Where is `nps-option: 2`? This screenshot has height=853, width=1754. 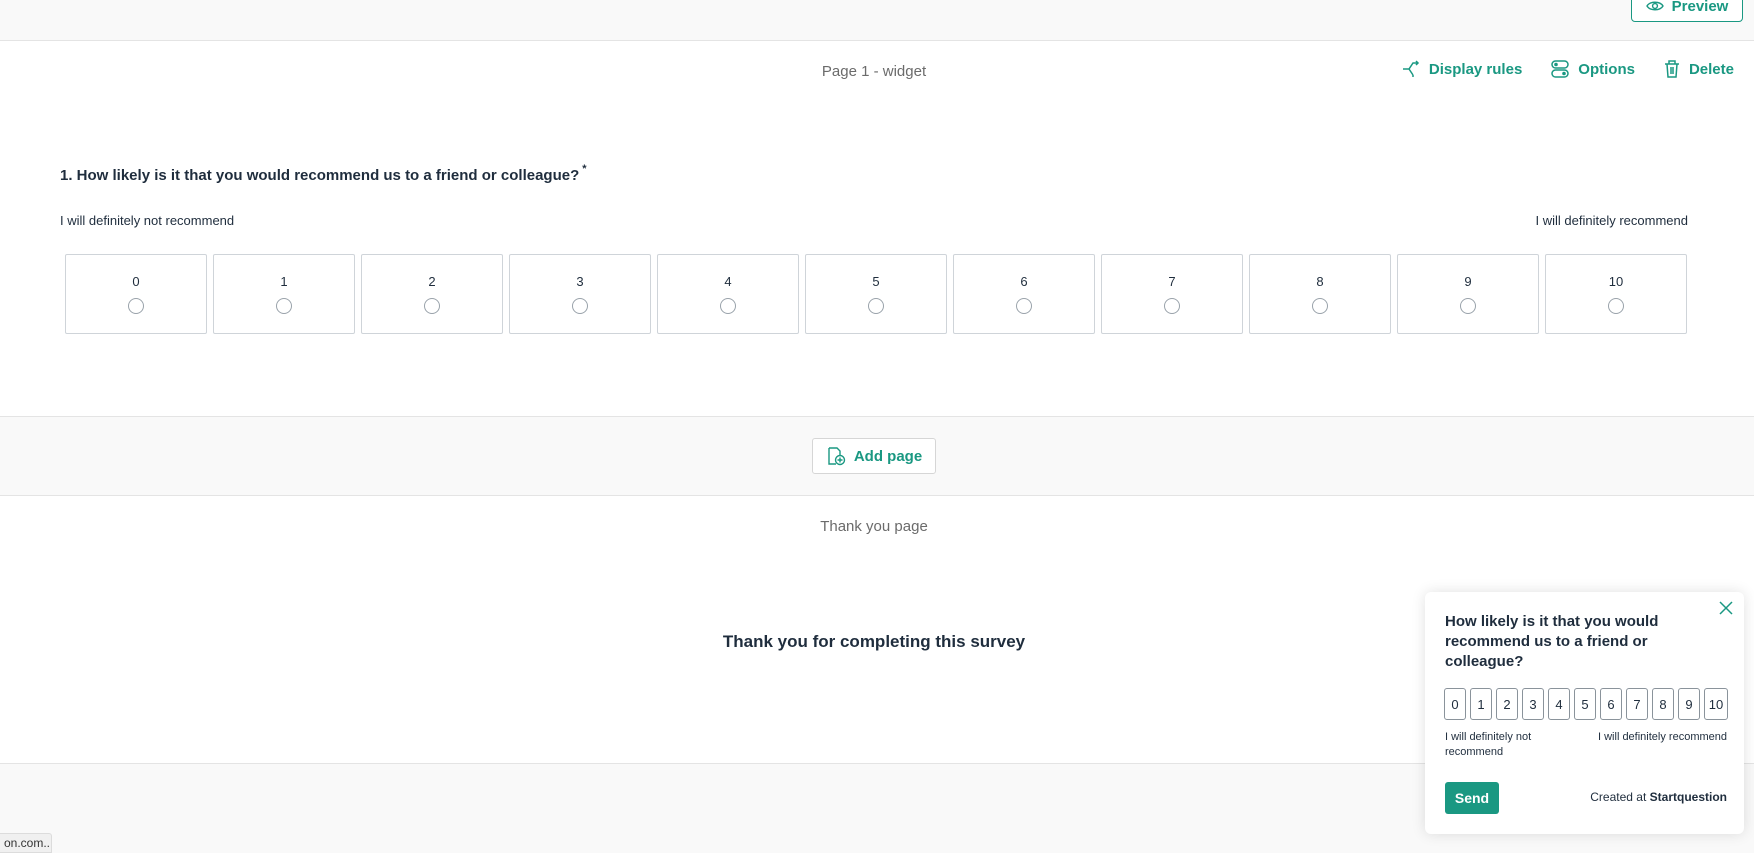 nps-option: 2 is located at coordinates (432, 294).